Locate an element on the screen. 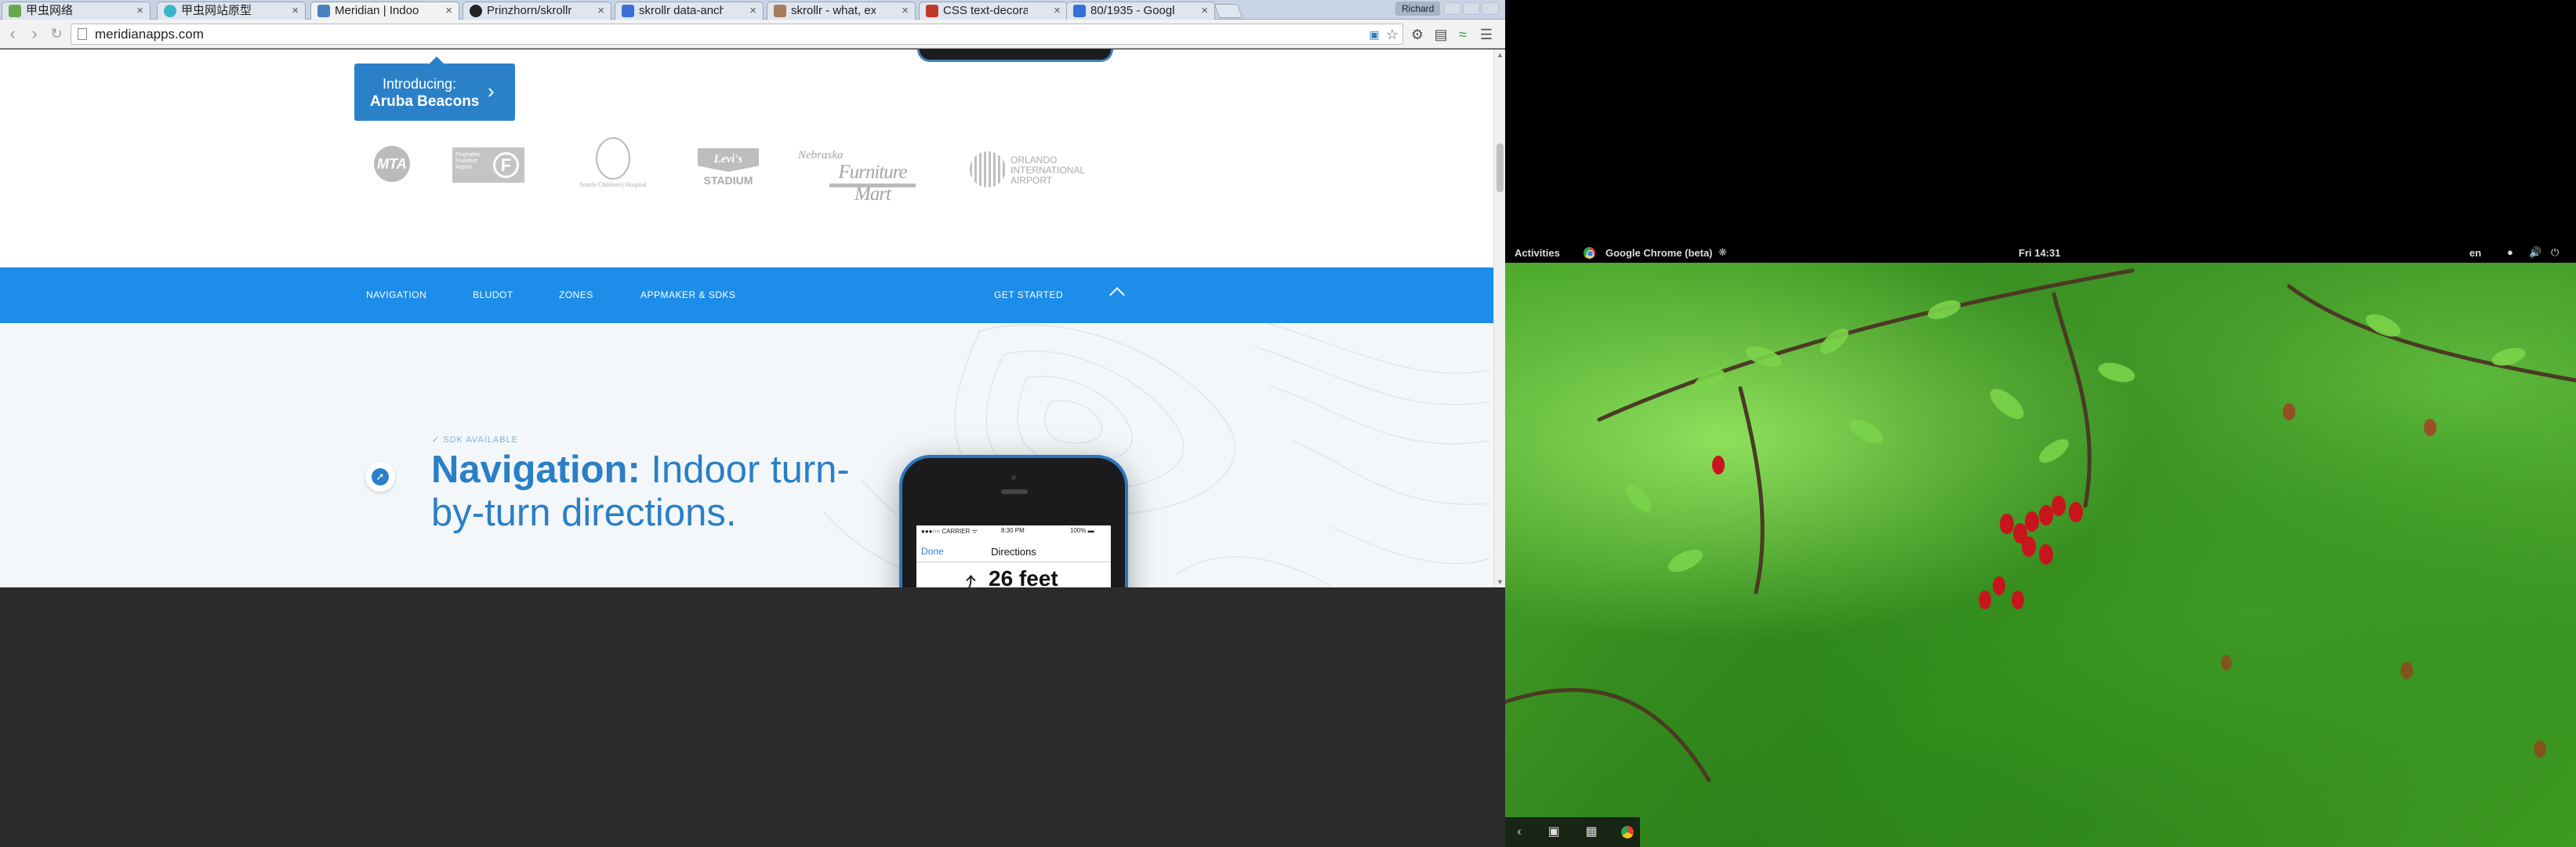 Image resolution: width=2576 pixels, height=847 pixels. hospital-seal-icon is located at coordinates (613, 158).